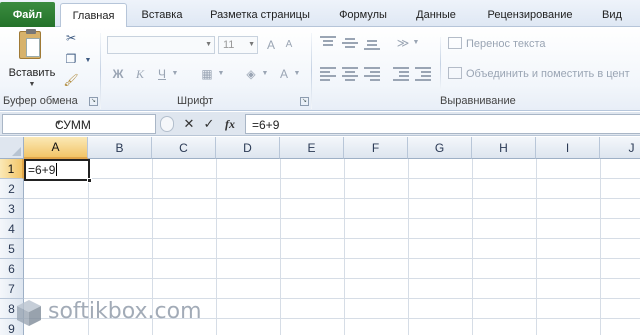 This screenshot has width=640, height=335. What do you see at coordinates (612, 15) in the screenshot?
I see `tab-view: Вид` at bounding box center [612, 15].